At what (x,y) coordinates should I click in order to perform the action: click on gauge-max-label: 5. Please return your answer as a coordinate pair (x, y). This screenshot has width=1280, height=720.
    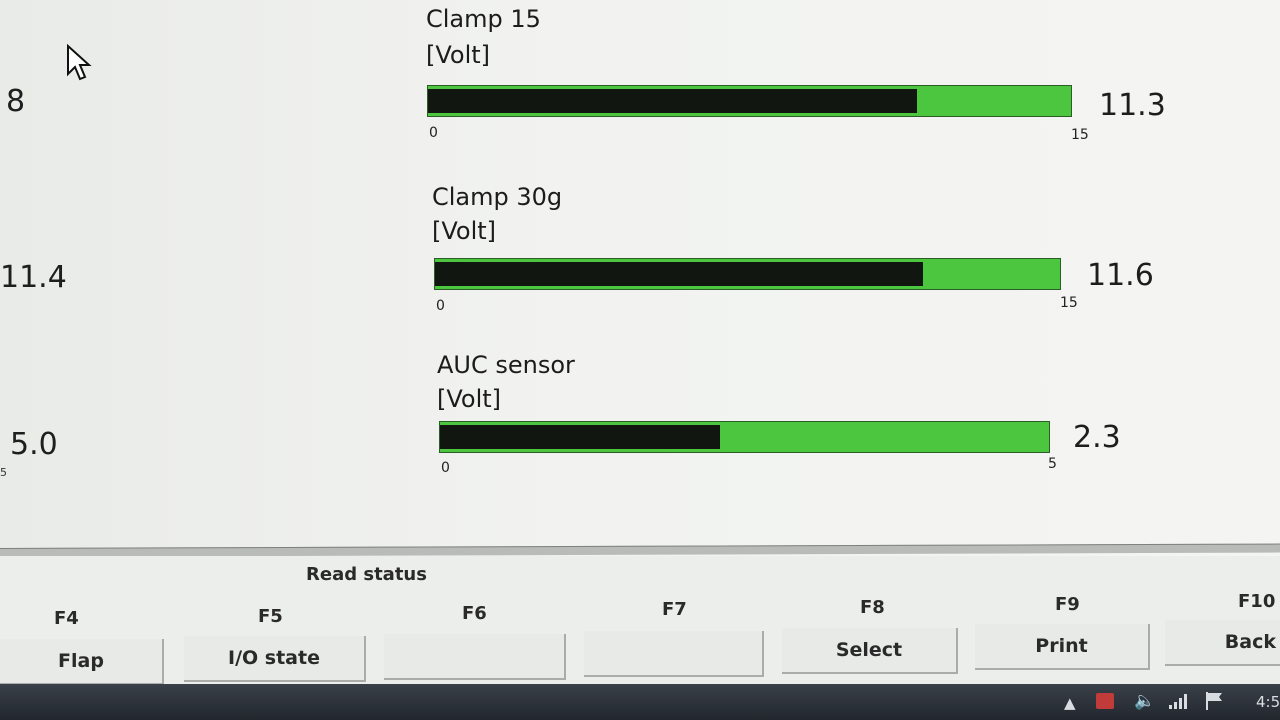
    Looking at the image, I should click on (1052, 464).